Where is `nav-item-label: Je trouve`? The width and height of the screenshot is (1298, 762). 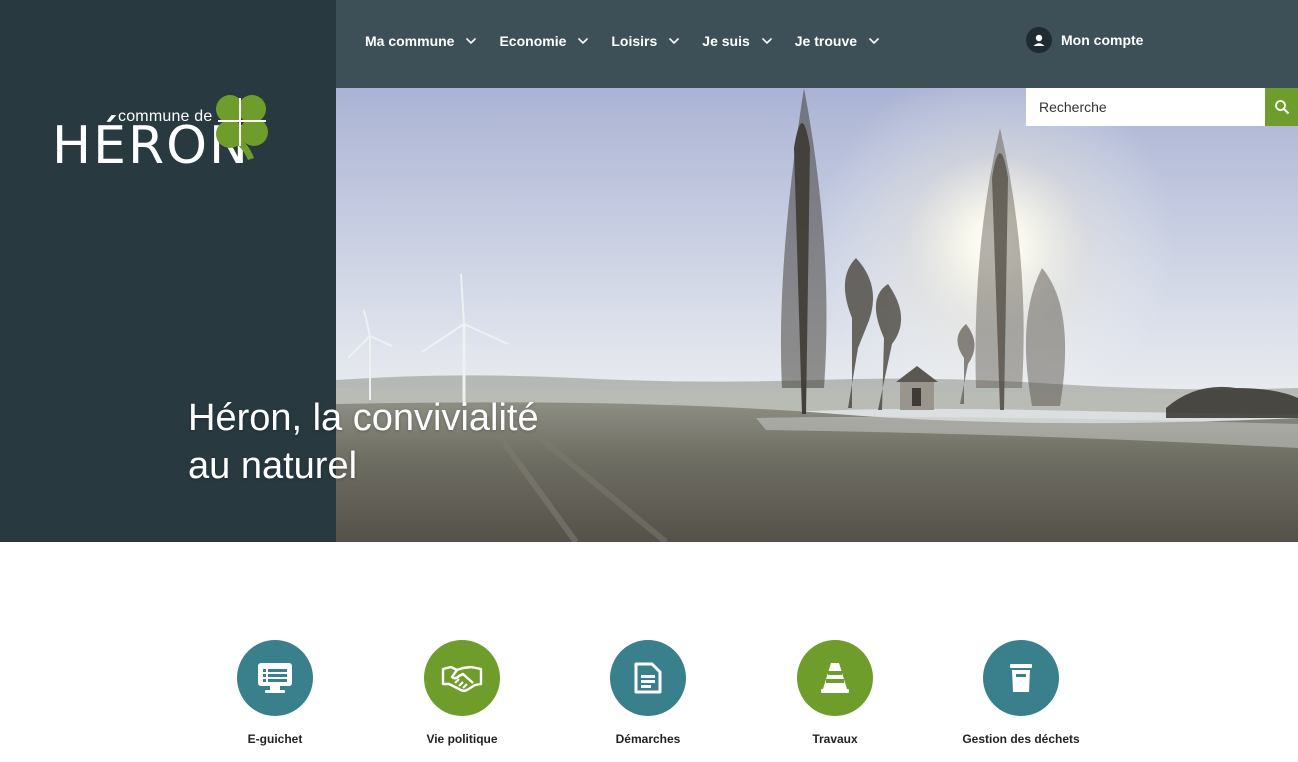 nav-item-label: Je trouve is located at coordinates (826, 41).